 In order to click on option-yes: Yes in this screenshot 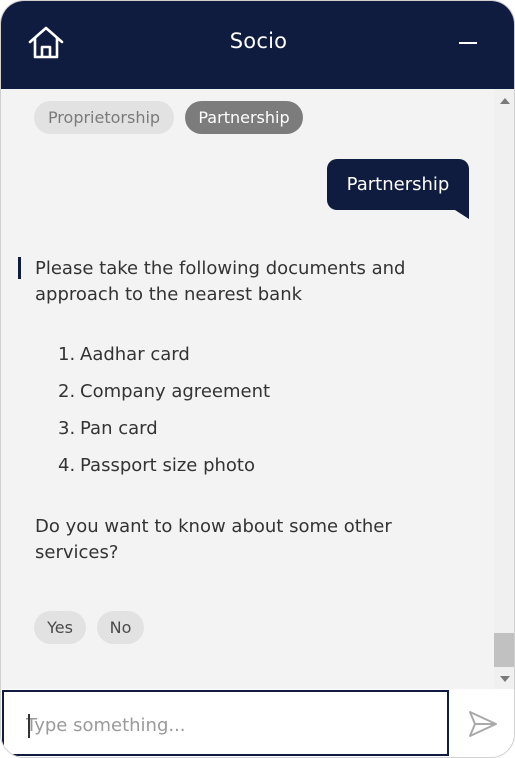, I will do `click(60, 627)`.